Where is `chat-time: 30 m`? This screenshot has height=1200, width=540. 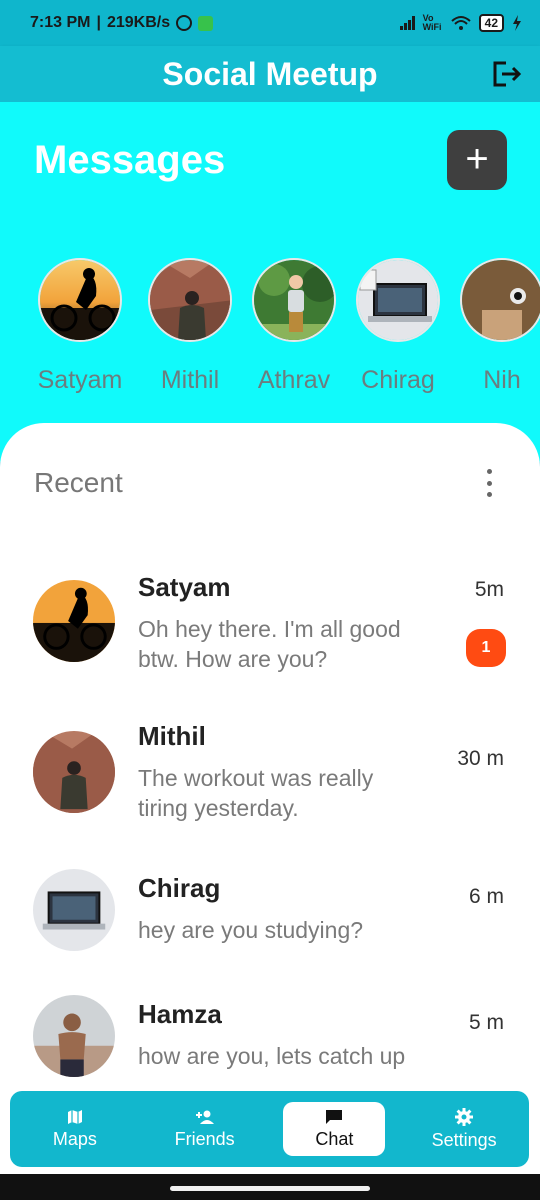 chat-time: 30 m is located at coordinates (480, 758).